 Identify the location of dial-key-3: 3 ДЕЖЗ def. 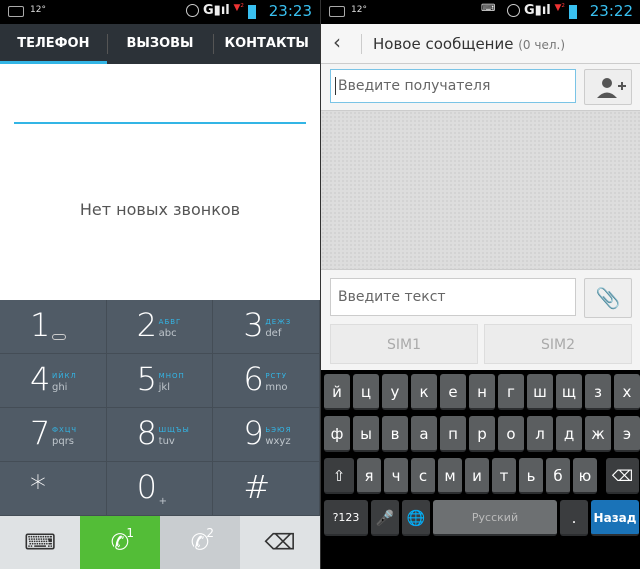
(266, 327).